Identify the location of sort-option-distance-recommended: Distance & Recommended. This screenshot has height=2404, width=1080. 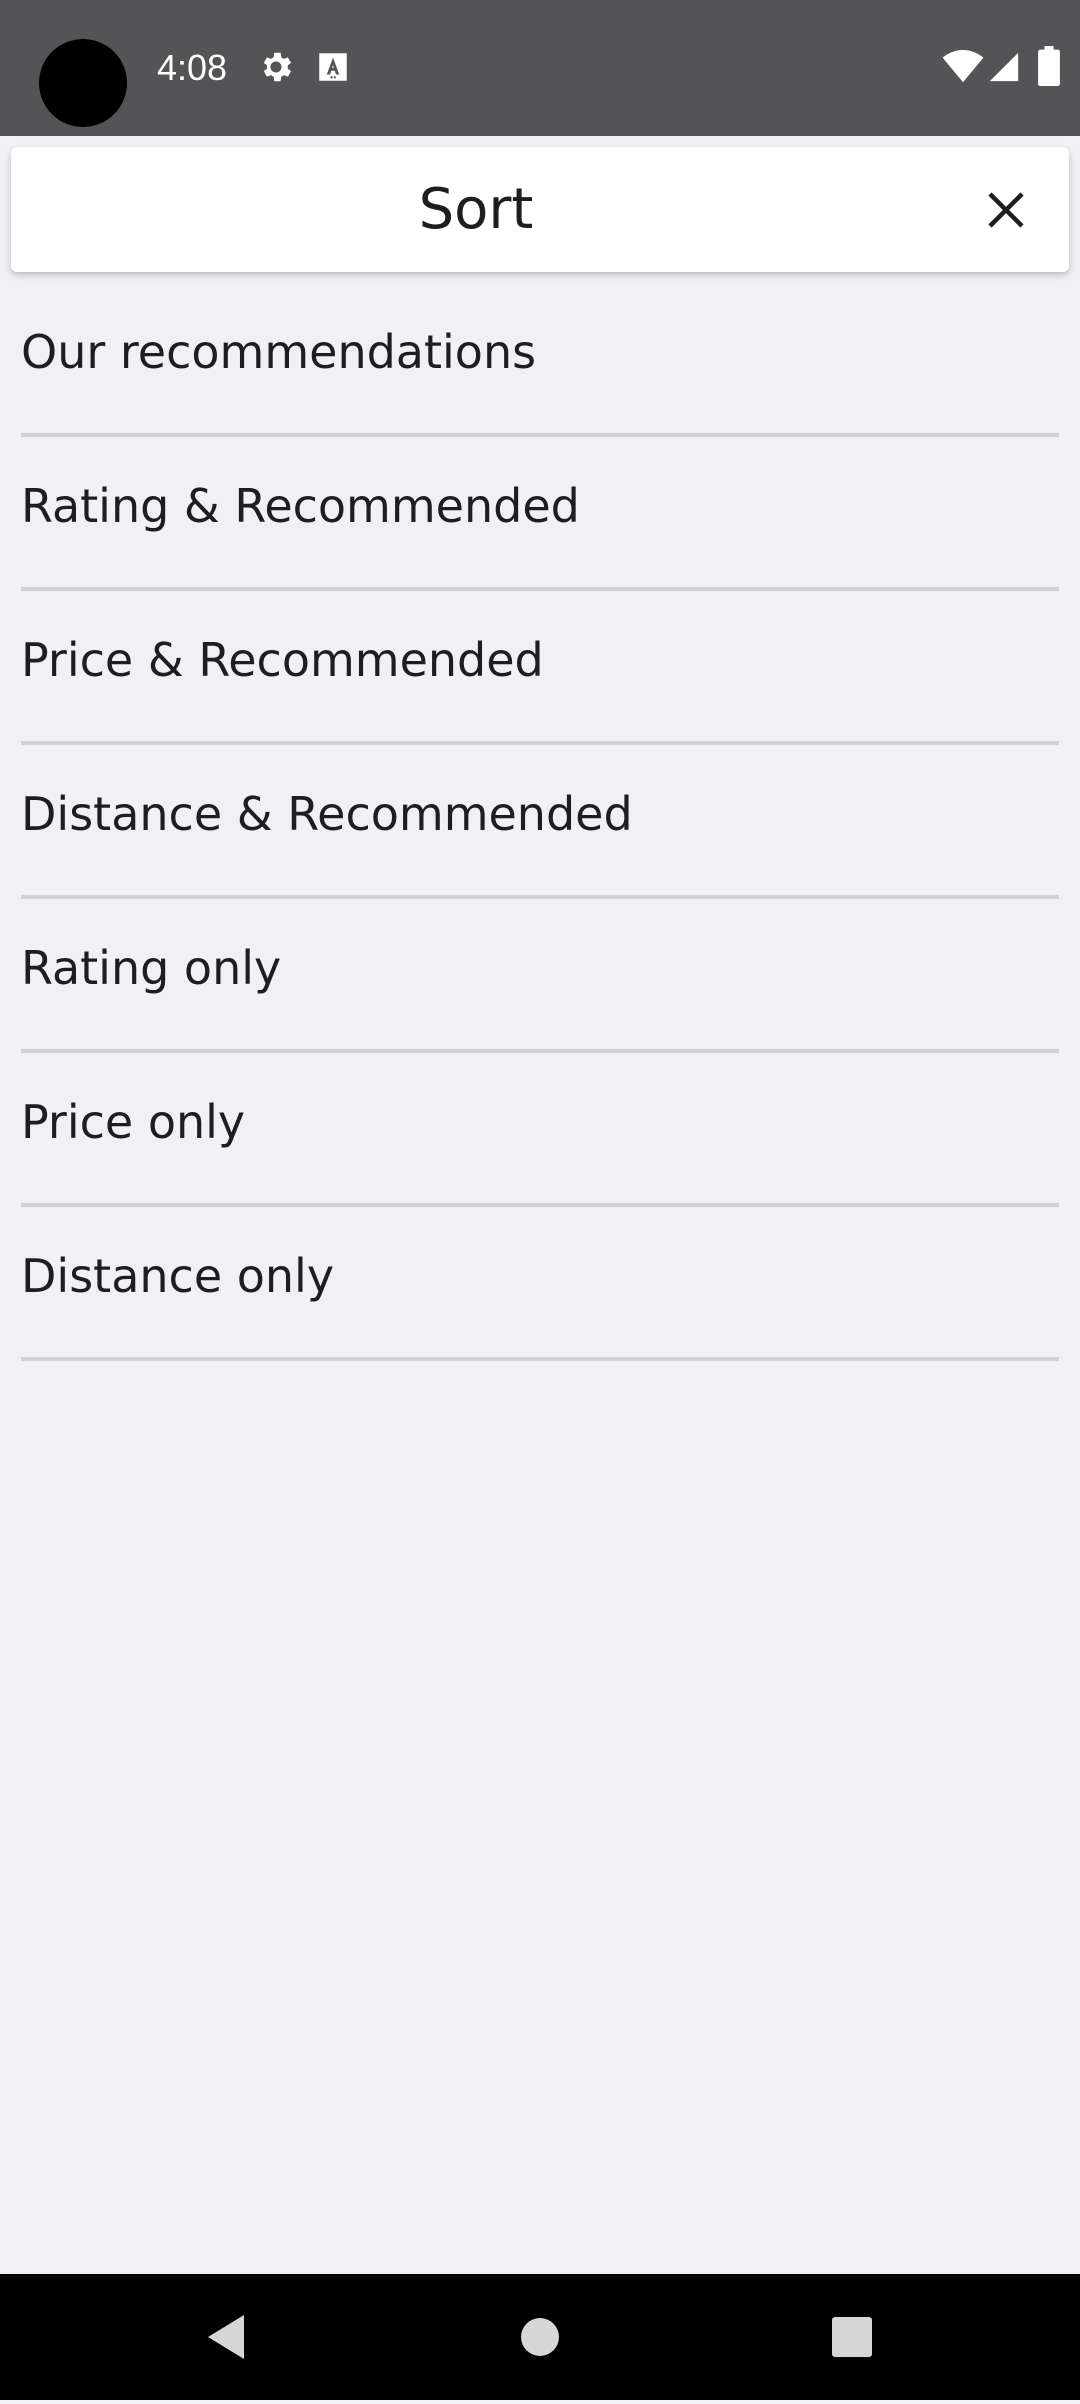
(540, 822).